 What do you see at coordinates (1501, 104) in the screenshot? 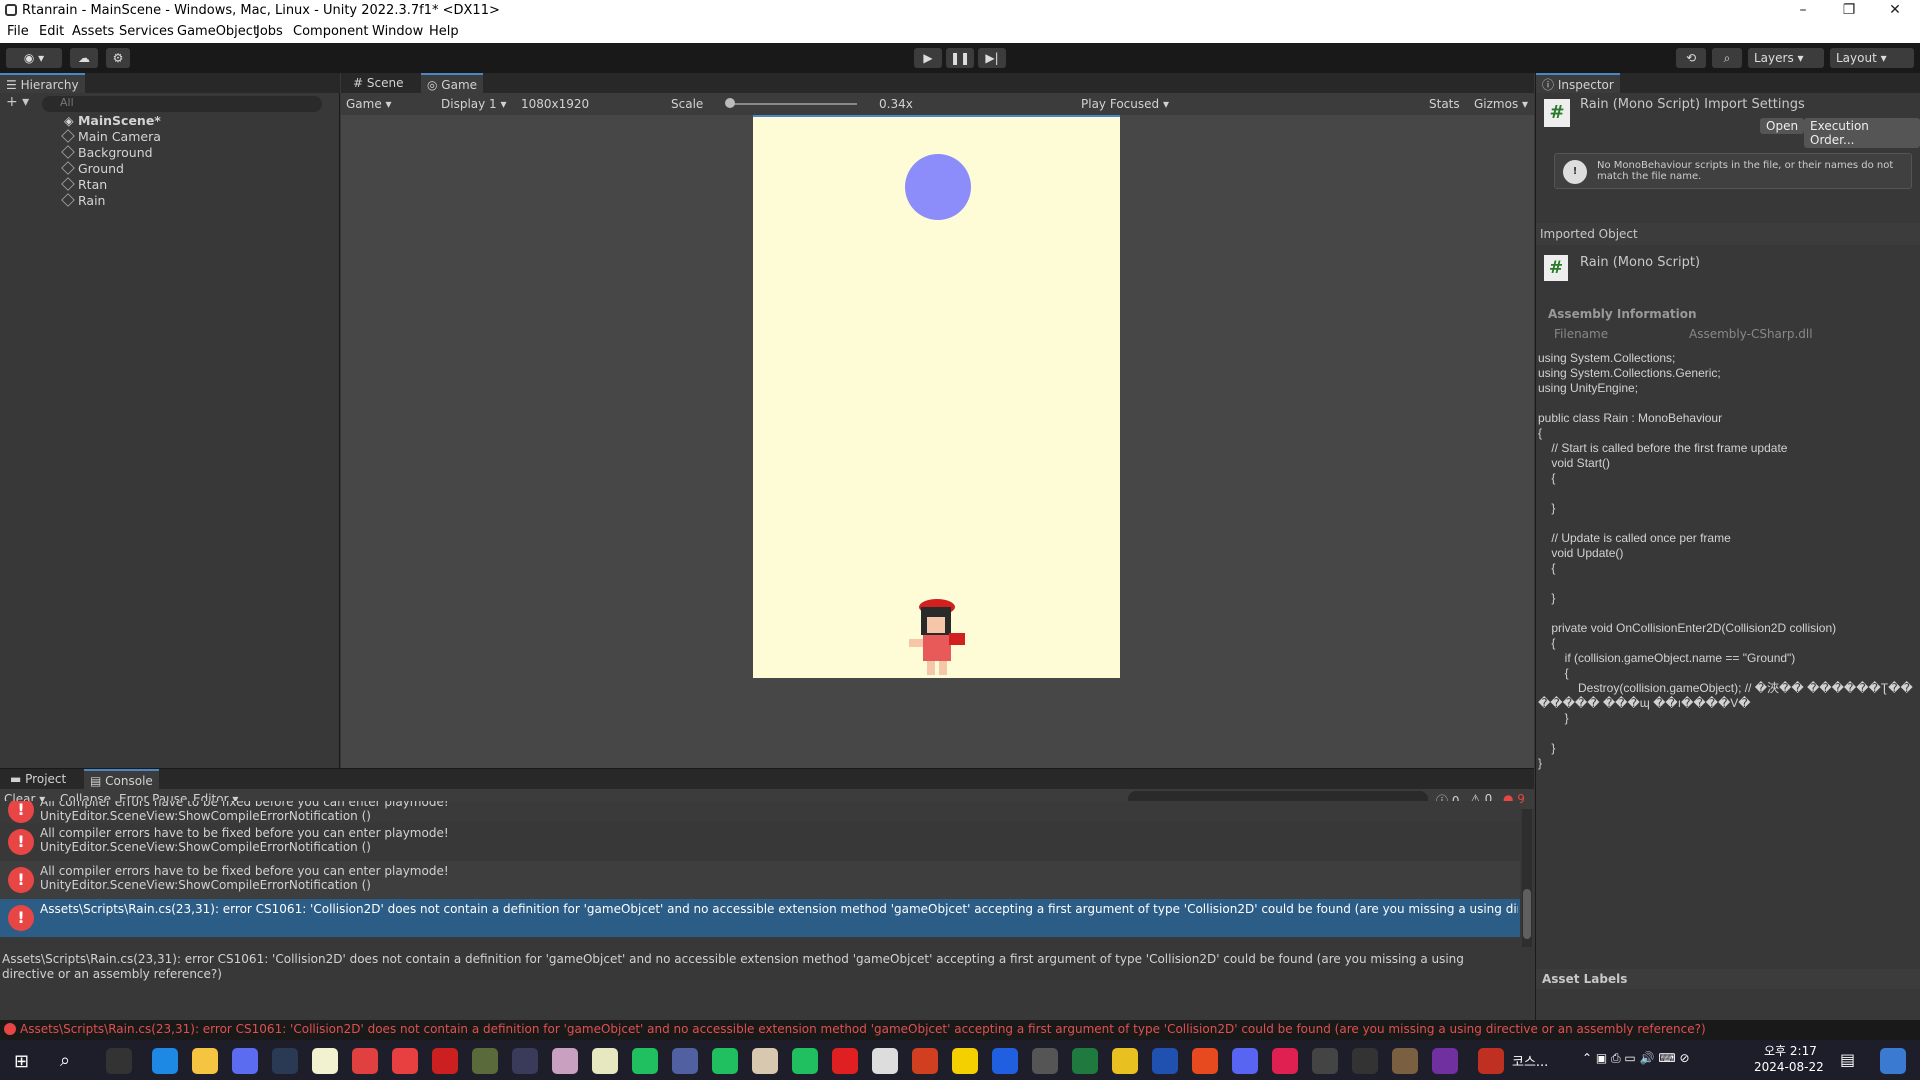
I see `gizmos-dropdown: Gizmos ▾` at bounding box center [1501, 104].